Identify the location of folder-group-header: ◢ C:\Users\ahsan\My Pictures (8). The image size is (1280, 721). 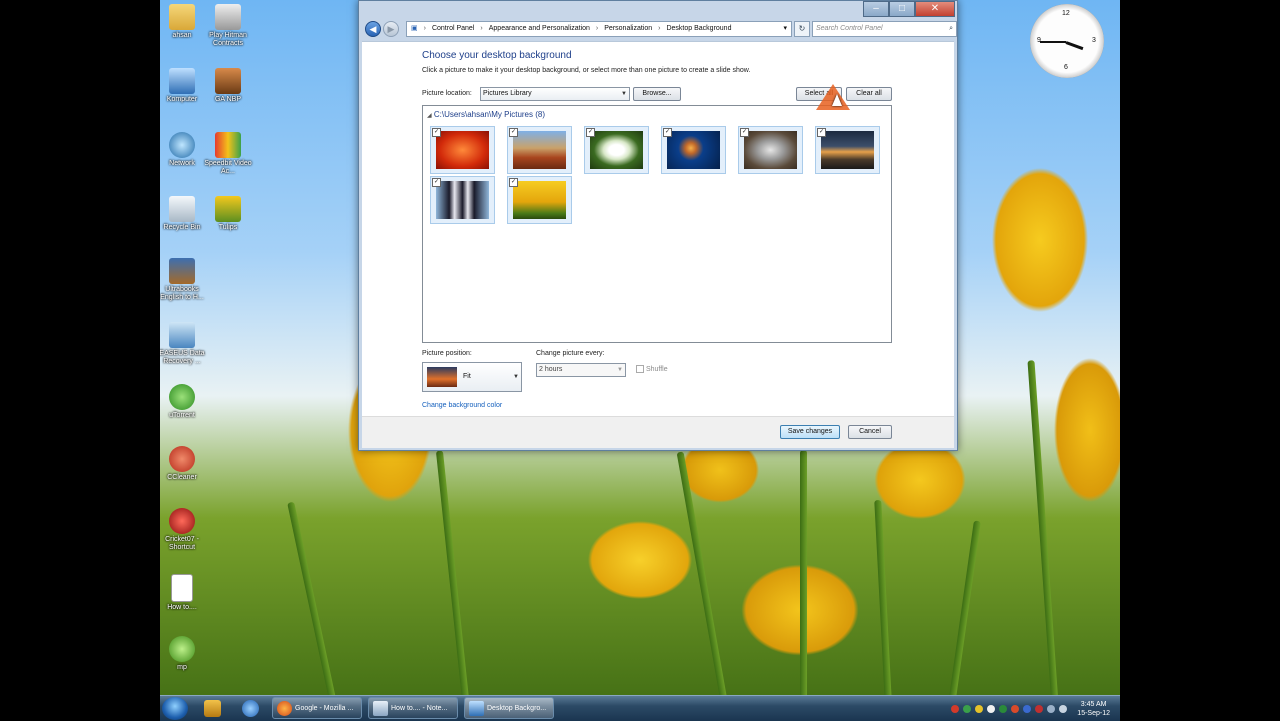
(486, 114).